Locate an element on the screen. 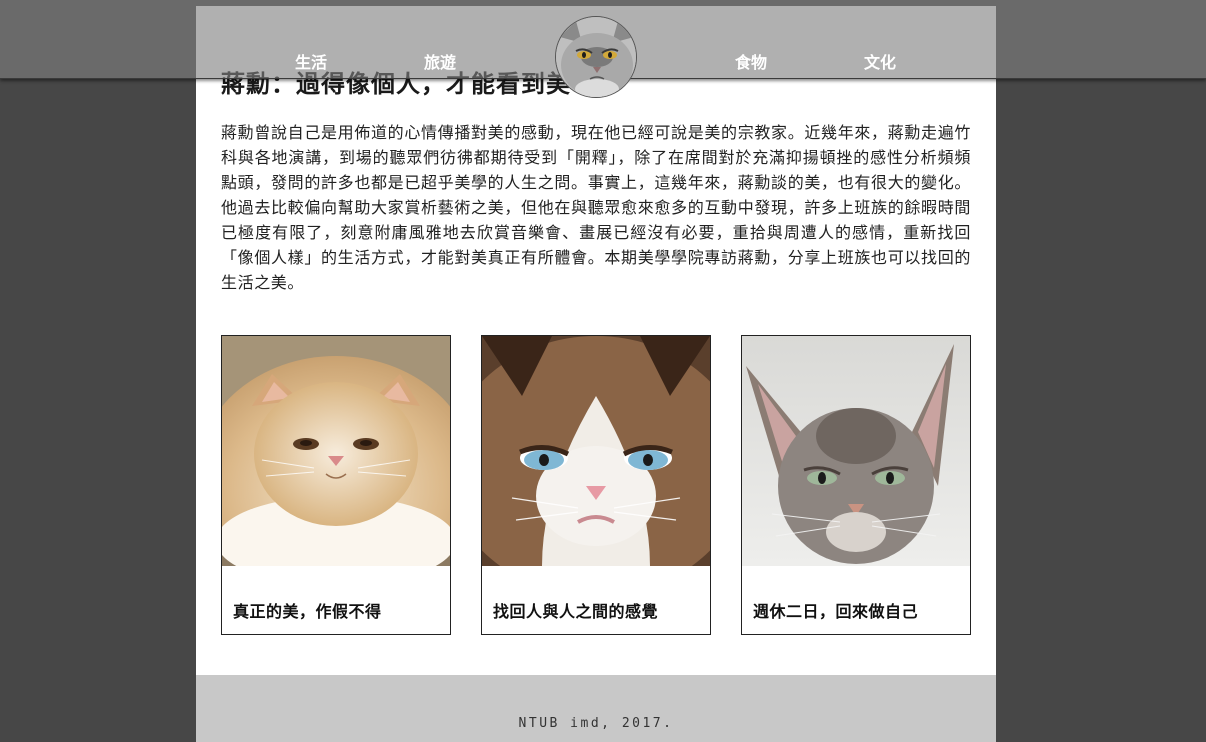 Image resolution: width=1206 pixels, height=742 pixels. article-card-2: 找回人與人之間的感覺 is located at coordinates (596, 485).